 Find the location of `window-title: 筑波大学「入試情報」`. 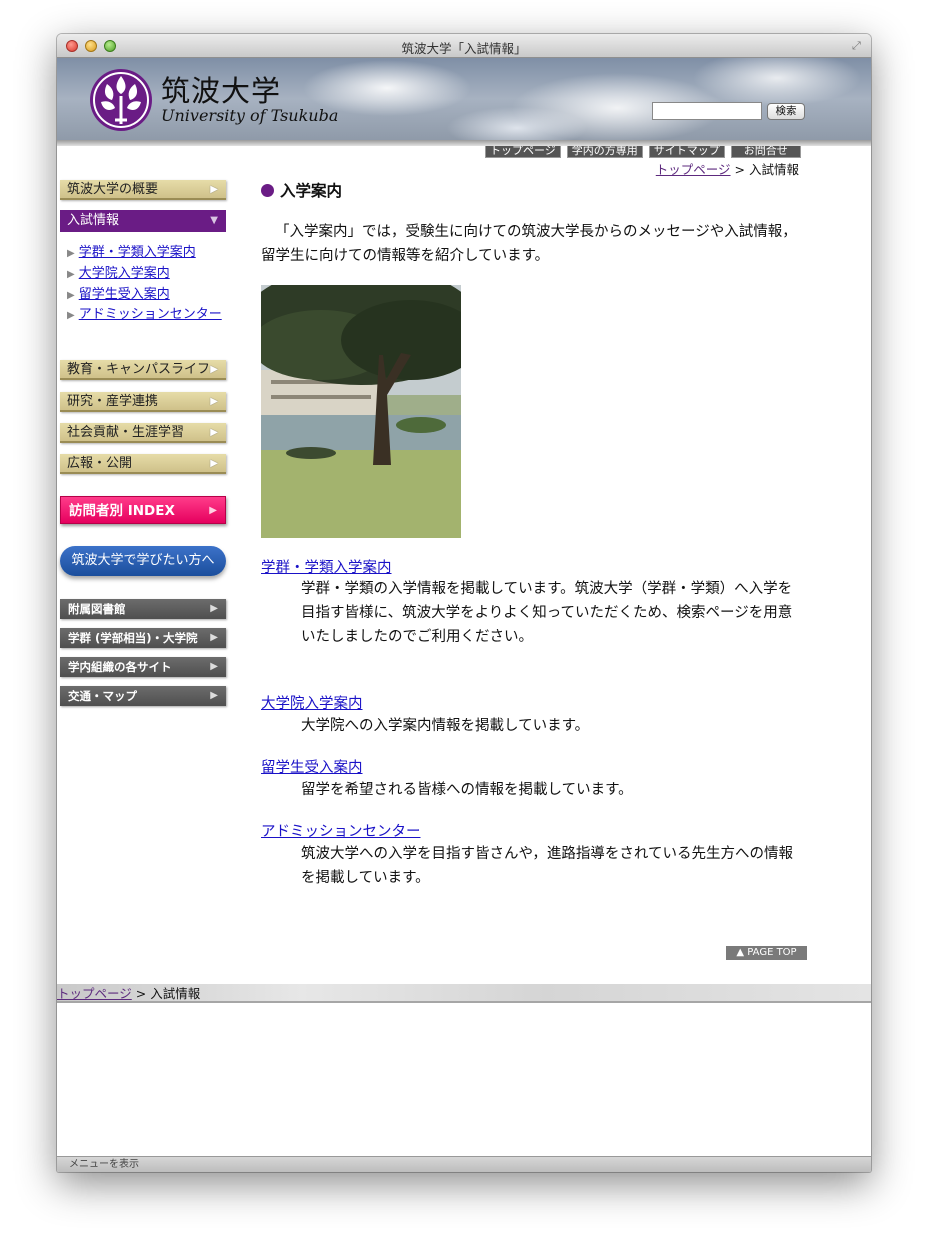

window-title: 筑波大学「入試情報」 is located at coordinates (464, 48).